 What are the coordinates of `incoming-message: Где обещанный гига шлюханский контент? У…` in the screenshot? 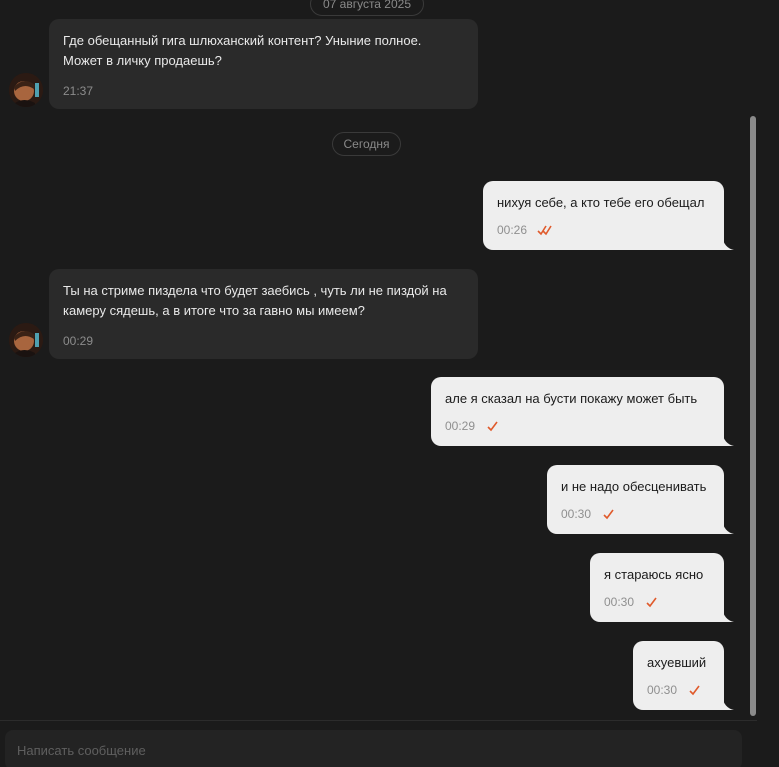 It's located at (263, 64).